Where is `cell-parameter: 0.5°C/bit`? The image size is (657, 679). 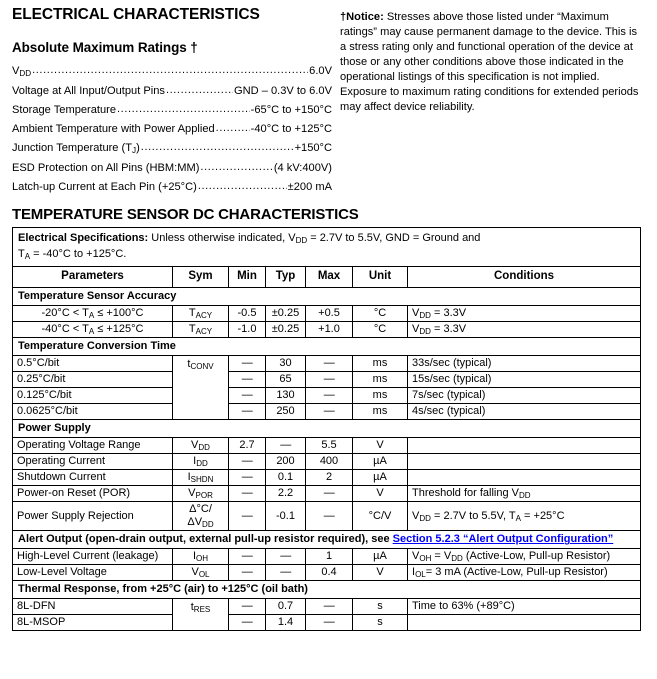 cell-parameter: 0.5°C/bit is located at coordinates (92, 364).